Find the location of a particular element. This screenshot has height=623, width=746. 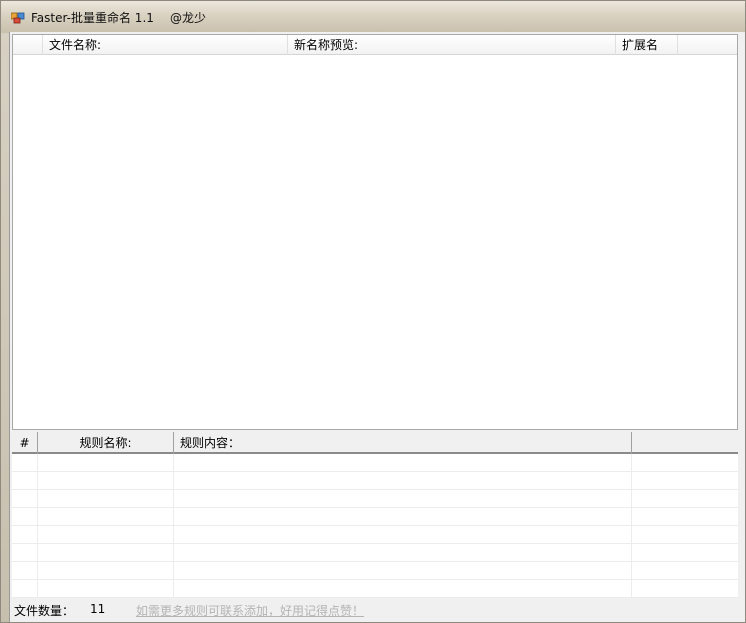

title-bar: Faster-批量重命名 1.1 @龙少 is located at coordinates (373, 17).